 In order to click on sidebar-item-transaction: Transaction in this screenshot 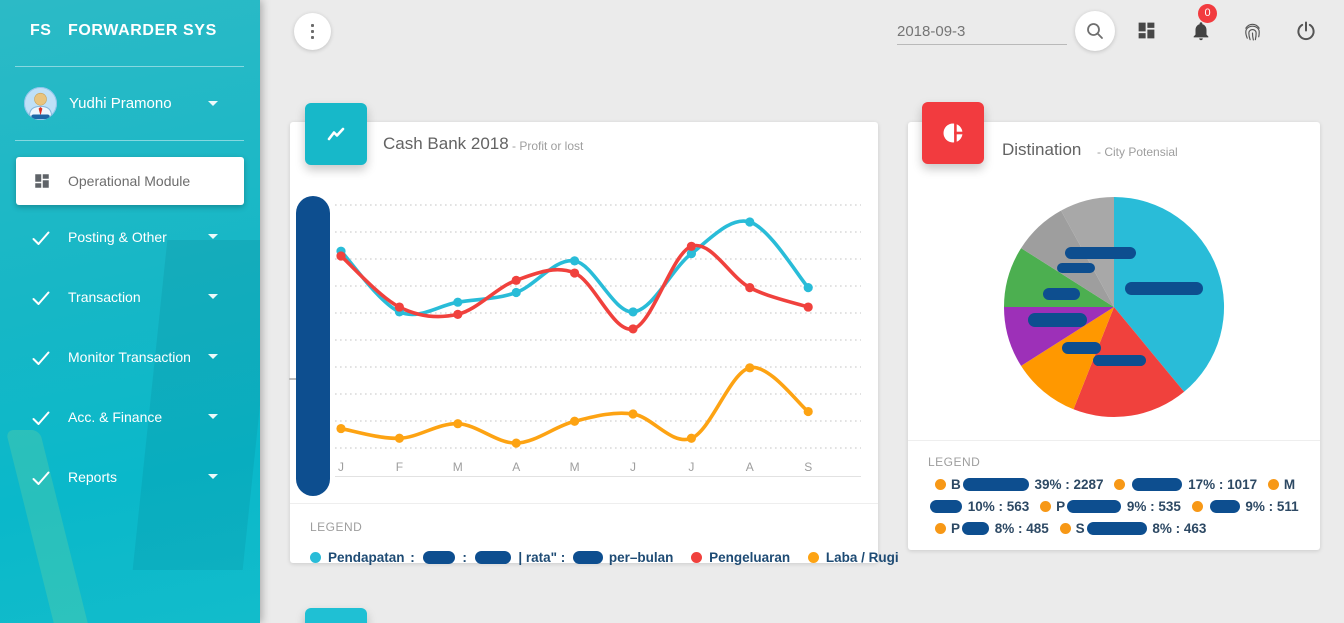, I will do `click(130, 306)`.